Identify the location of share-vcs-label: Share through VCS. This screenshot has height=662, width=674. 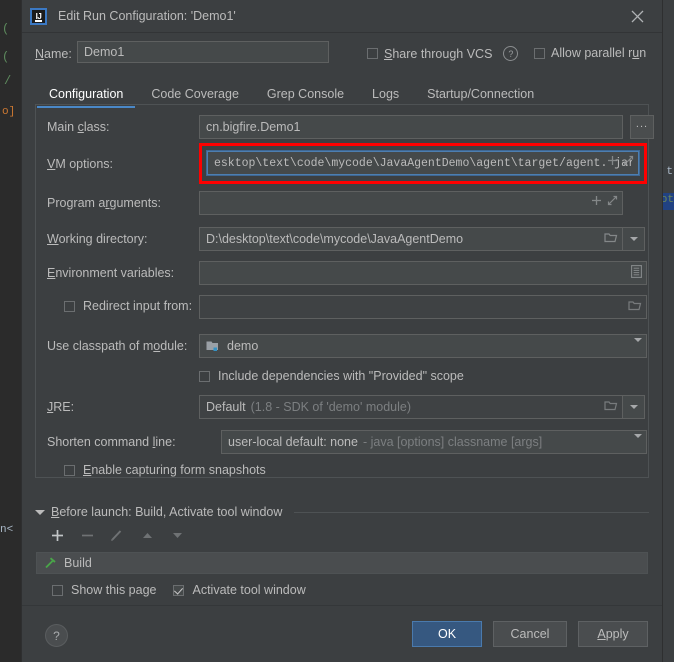
(438, 53).